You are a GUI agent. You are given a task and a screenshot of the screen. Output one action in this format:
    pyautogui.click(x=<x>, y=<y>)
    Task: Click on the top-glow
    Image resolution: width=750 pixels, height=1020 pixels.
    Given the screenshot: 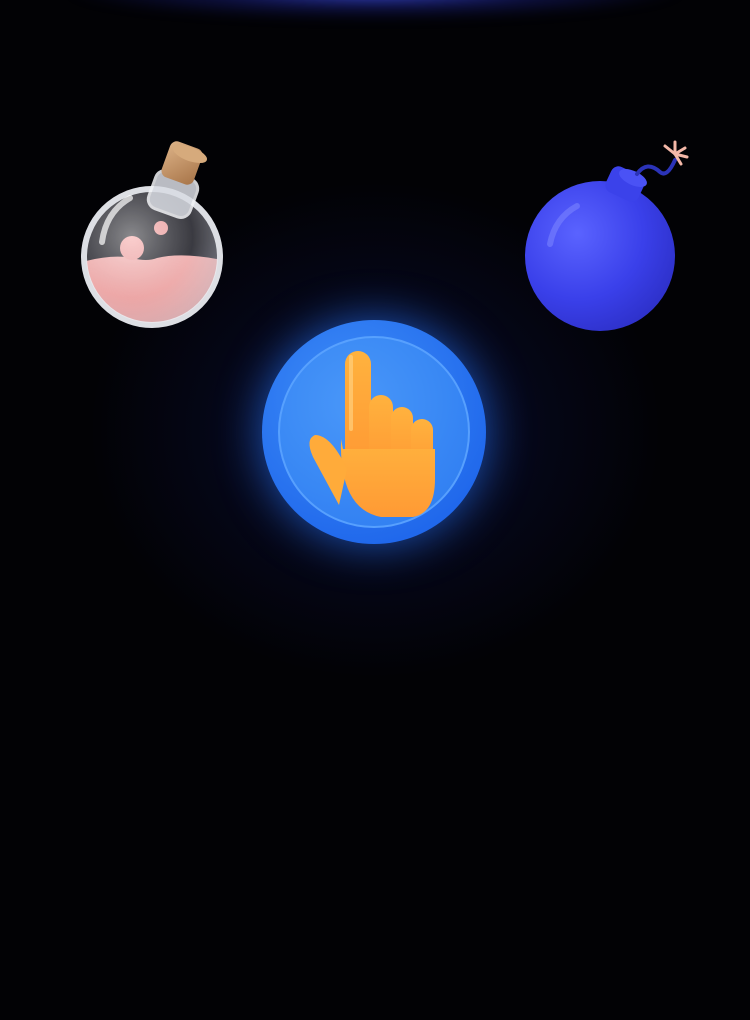 What is the action you would take?
    pyautogui.click(x=375, y=10)
    